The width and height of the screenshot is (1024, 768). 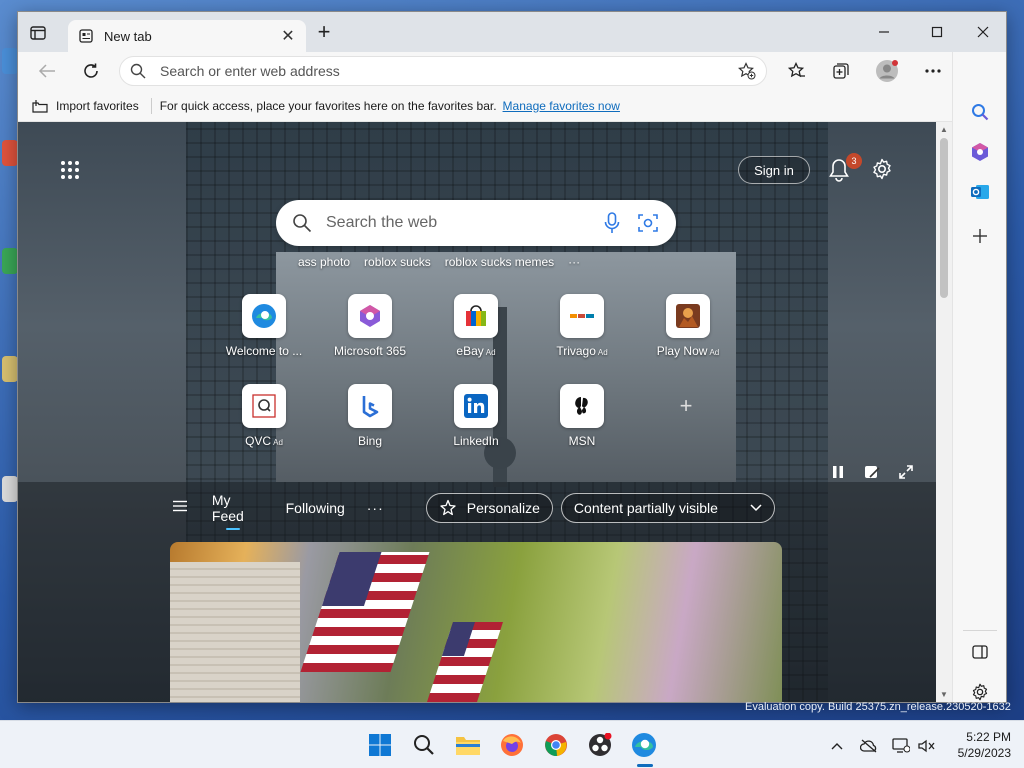 What do you see at coordinates (980, 236) in the screenshot?
I see `sidebar-add-button` at bounding box center [980, 236].